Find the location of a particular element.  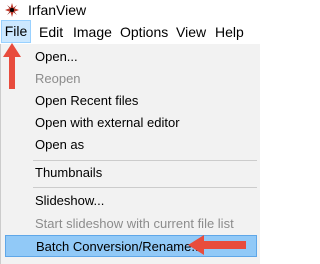

menu-edit: Edit is located at coordinates (51, 32).